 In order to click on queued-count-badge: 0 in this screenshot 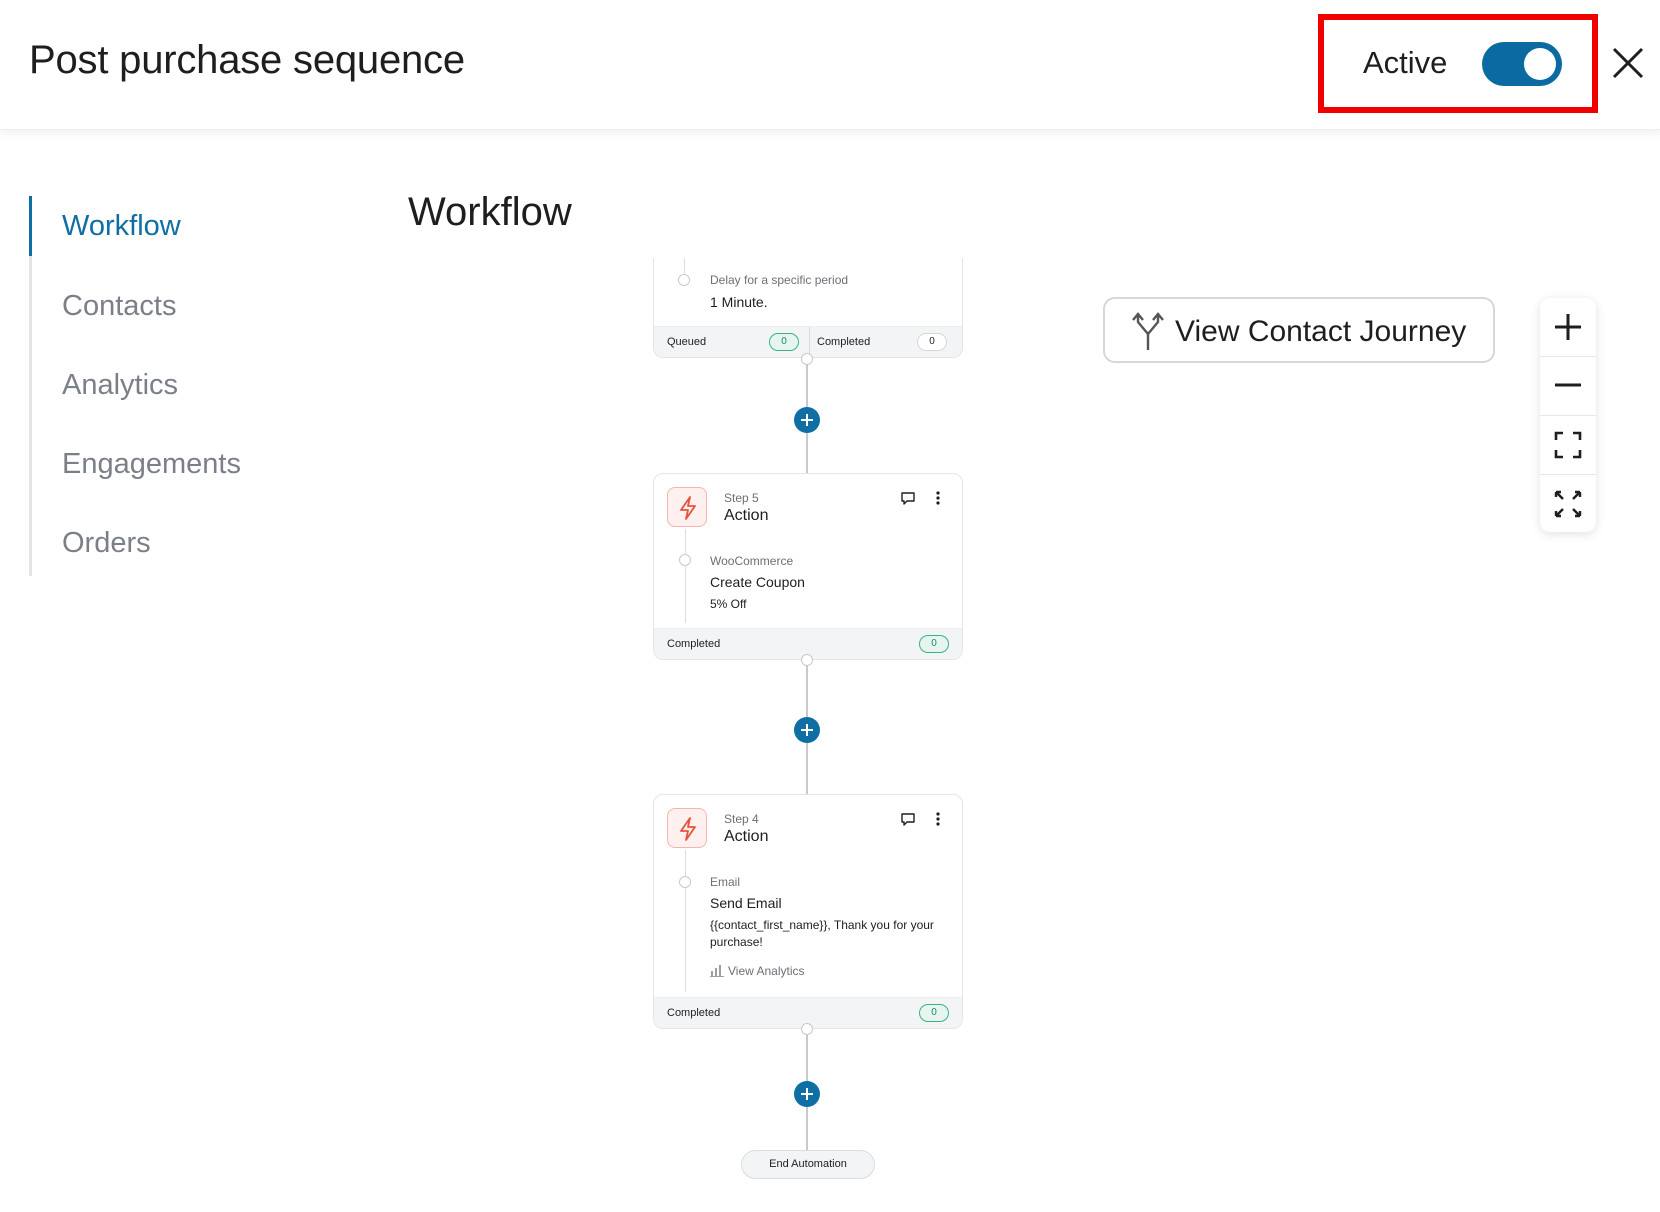, I will do `click(784, 342)`.